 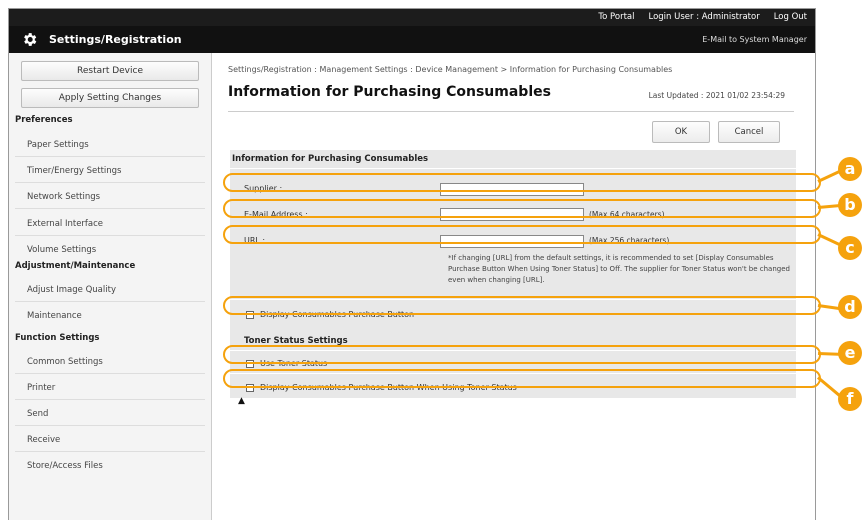 I want to click on cancel-button: Cancel, so click(x=749, y=132).